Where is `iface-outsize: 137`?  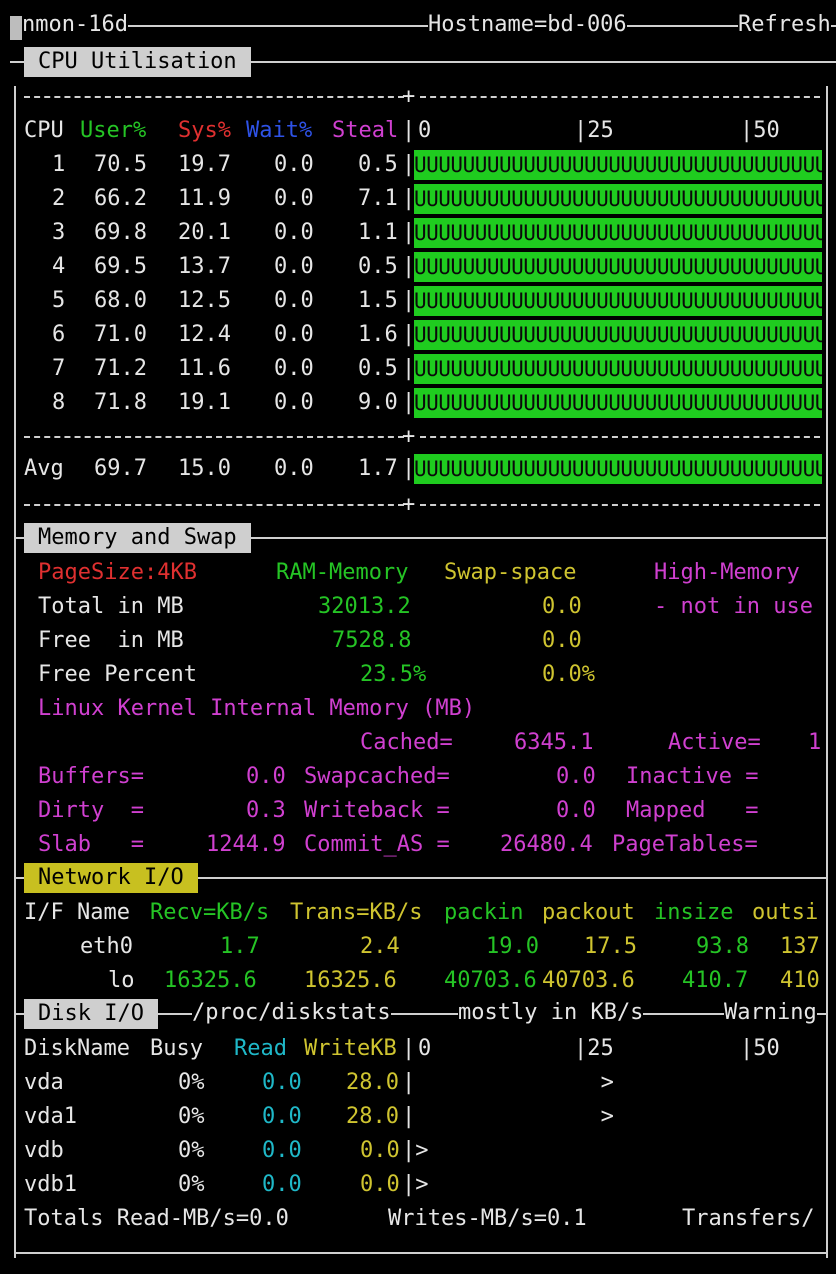 iface-outsize: 137 is located at coordinates (800, 946).